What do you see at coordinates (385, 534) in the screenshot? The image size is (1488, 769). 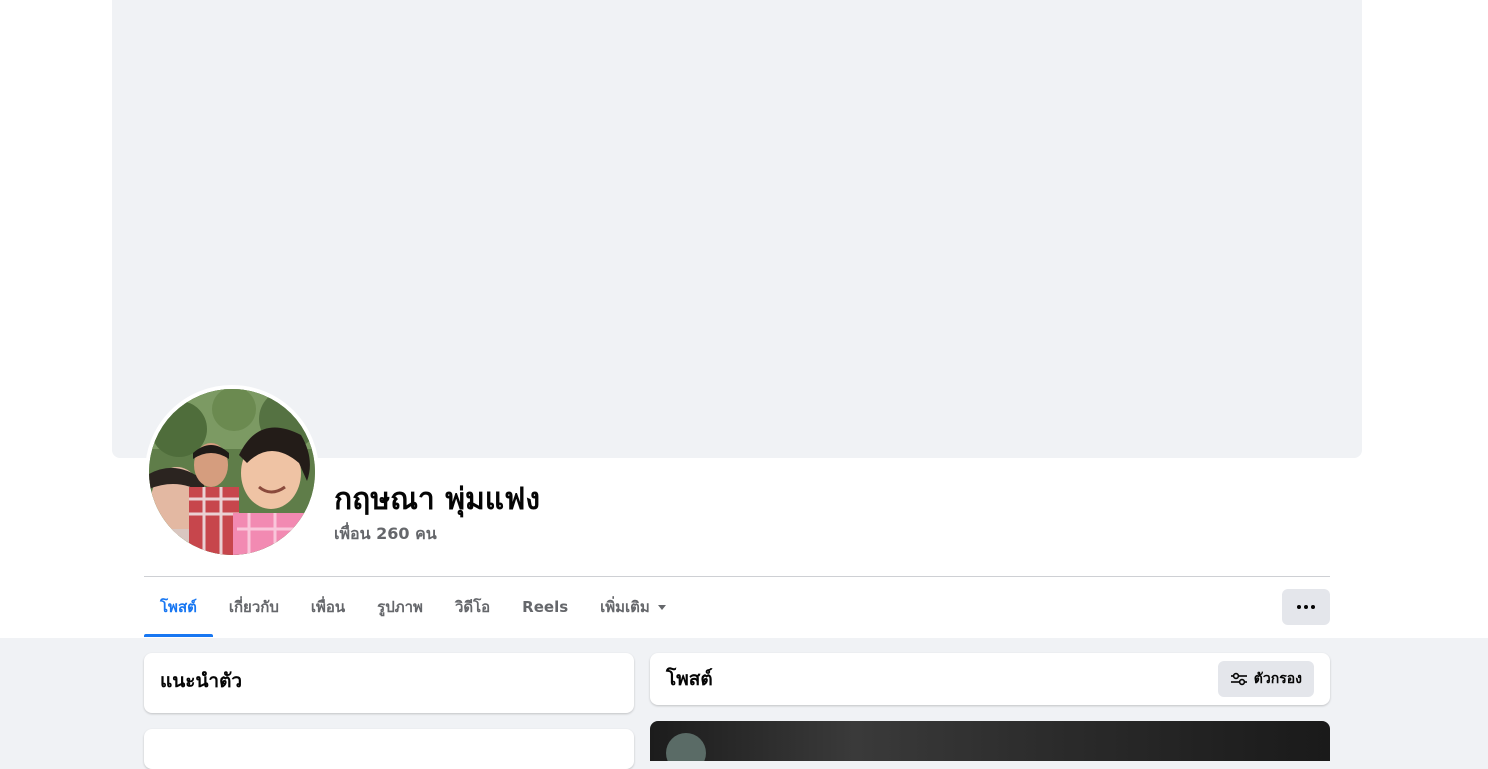 I see `friends-count: เพื่อน 260 คน` at bounding box center [385, 534].